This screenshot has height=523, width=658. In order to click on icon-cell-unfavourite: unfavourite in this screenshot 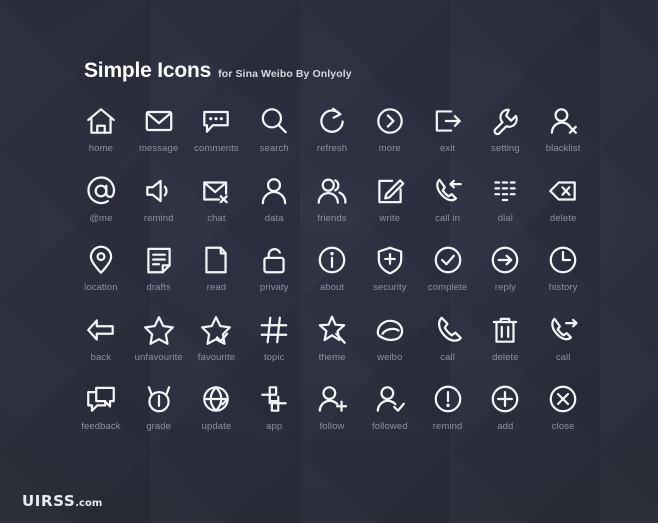, I will do `click(159, 338)`.